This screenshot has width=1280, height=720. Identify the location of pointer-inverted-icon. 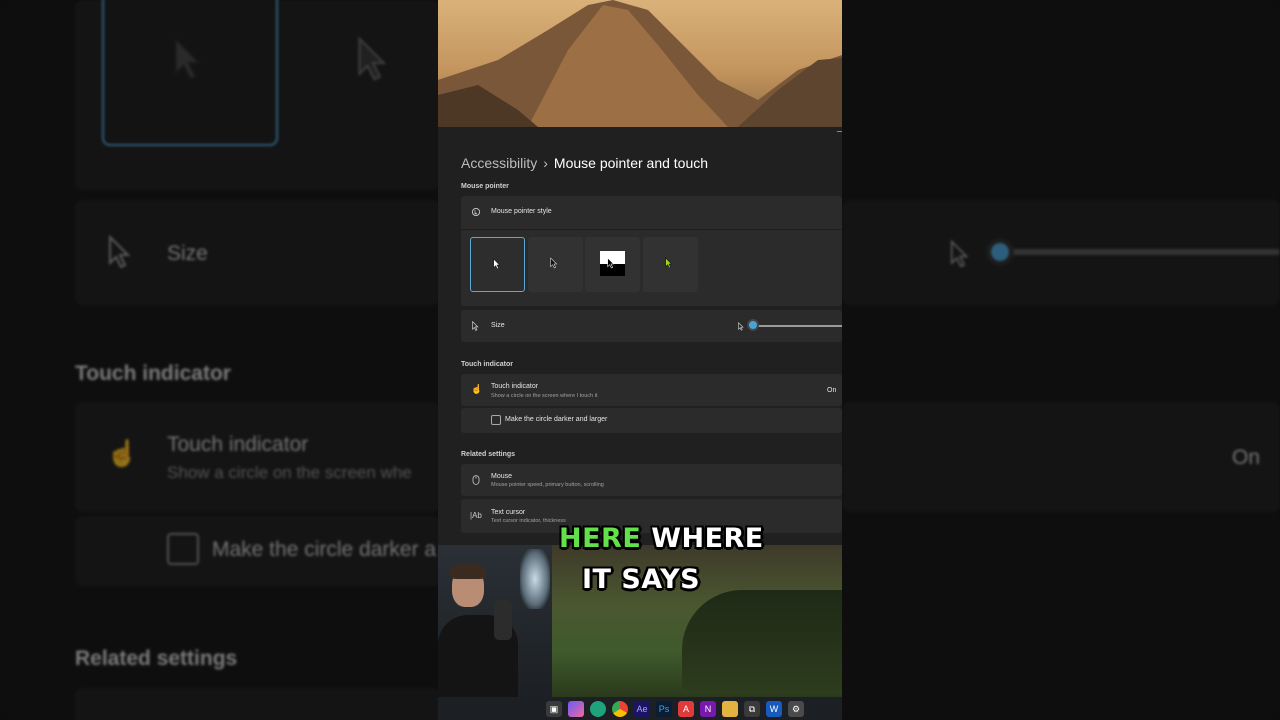
(611, 263).